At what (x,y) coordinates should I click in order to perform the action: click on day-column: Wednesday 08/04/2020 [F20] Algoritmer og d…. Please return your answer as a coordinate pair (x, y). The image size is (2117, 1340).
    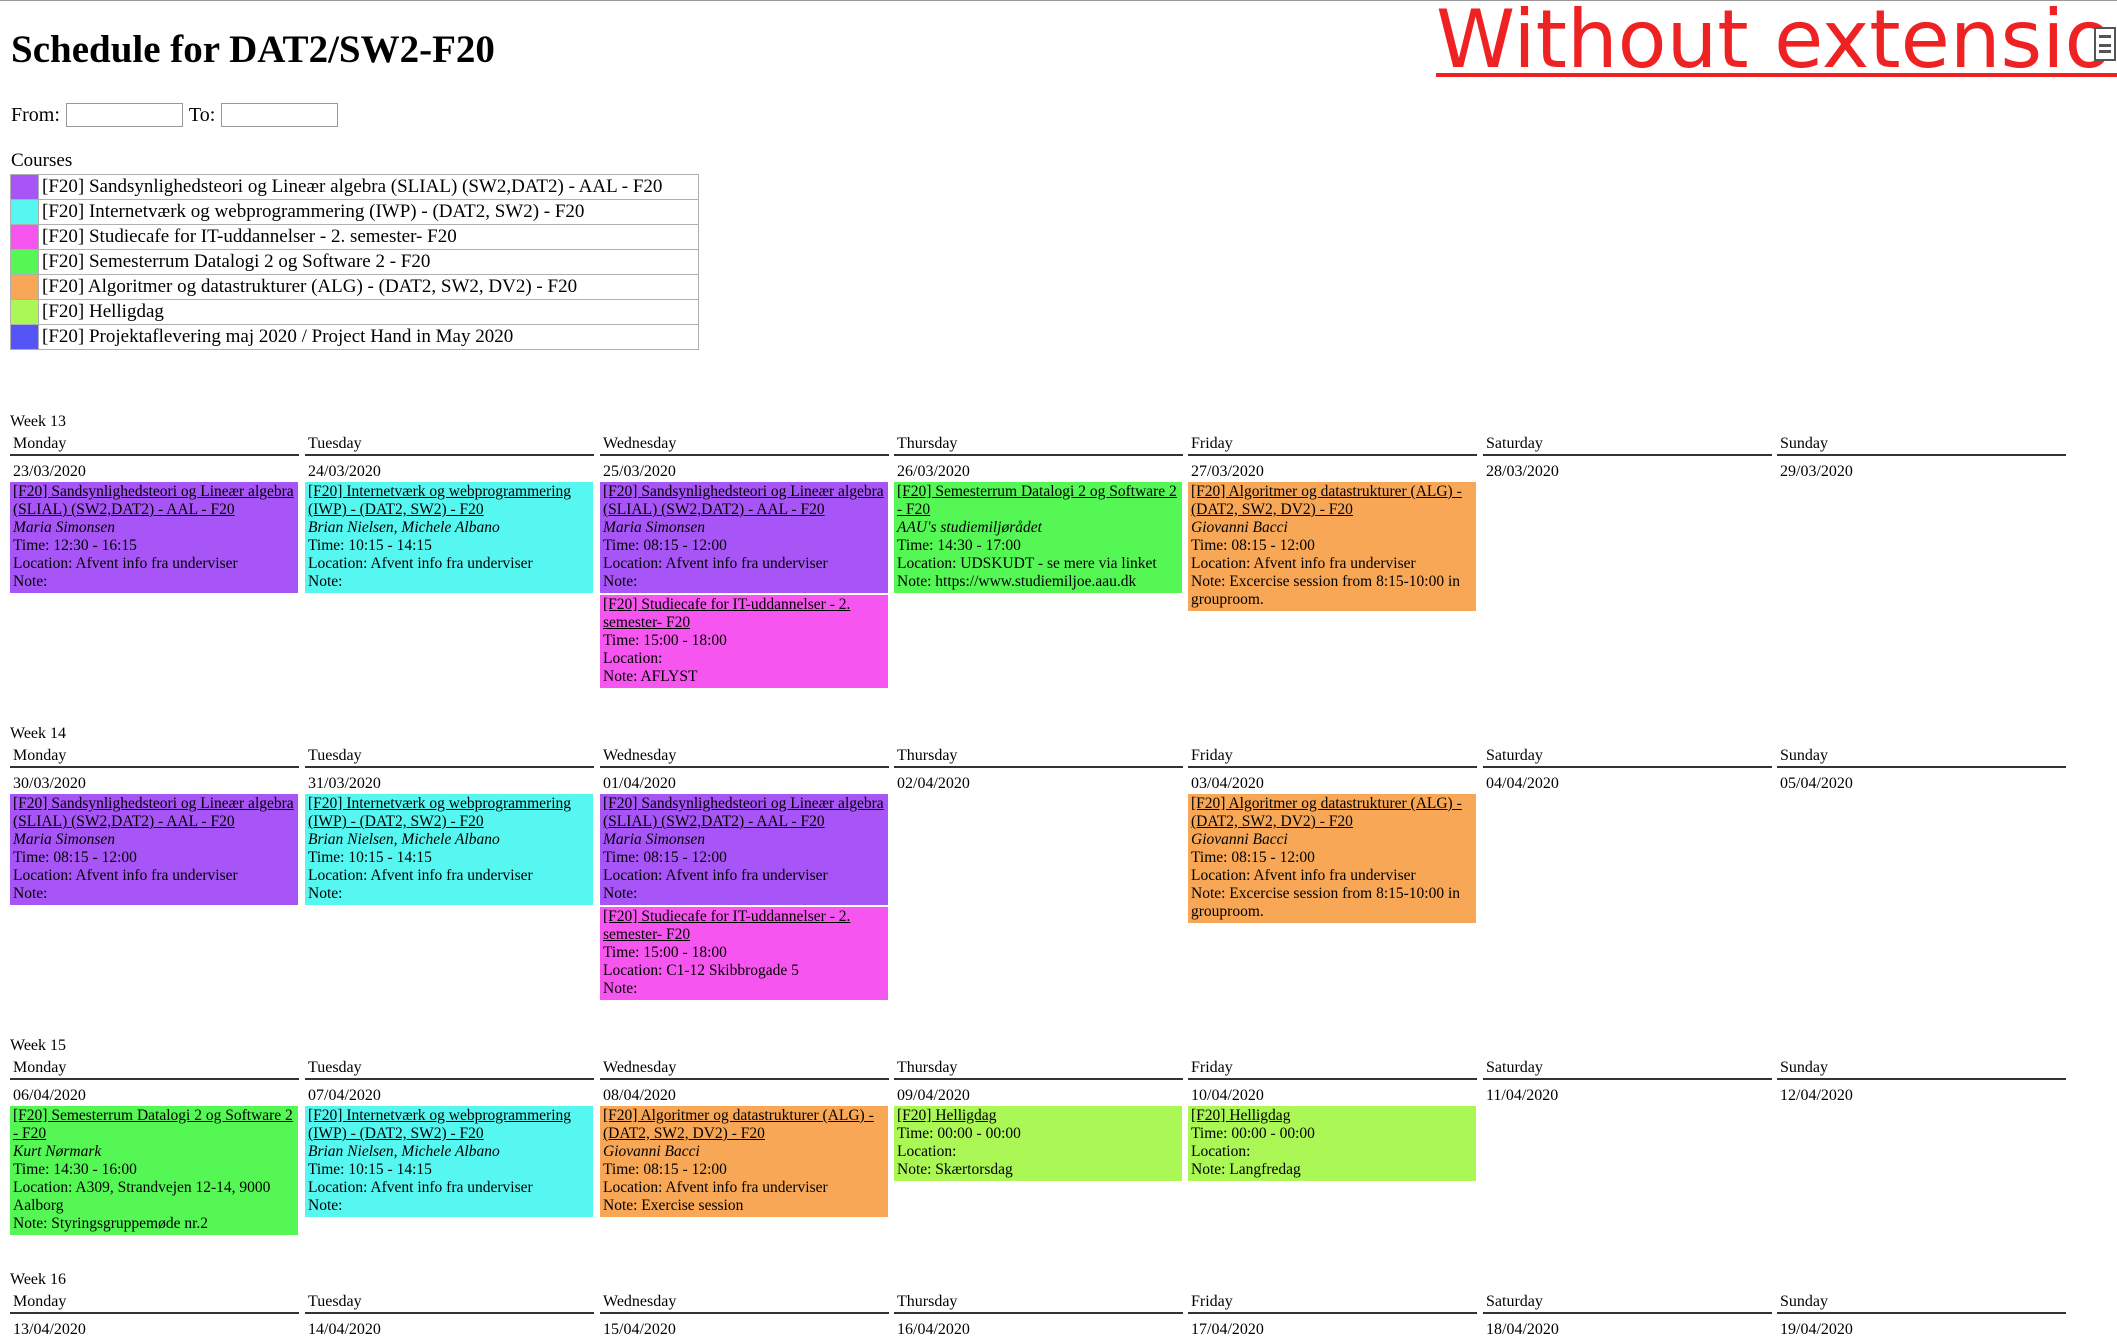
    Looking at the image, I should click on (744, 1138).